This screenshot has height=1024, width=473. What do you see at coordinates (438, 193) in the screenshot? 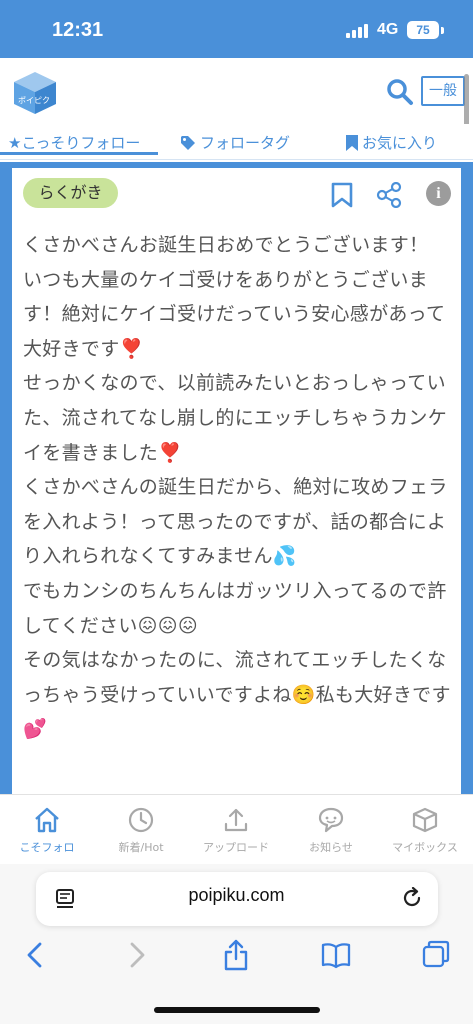
I see `info-icon: i` at bounding box center [438, 193].